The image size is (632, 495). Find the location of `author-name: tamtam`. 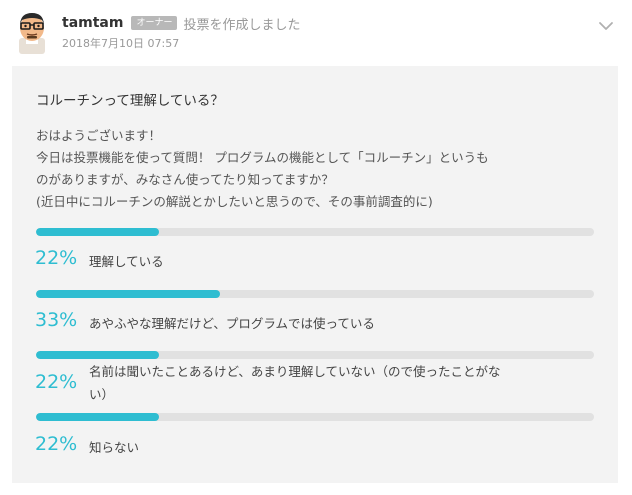

author-name: tamtam is located at coordinates (92, 23).